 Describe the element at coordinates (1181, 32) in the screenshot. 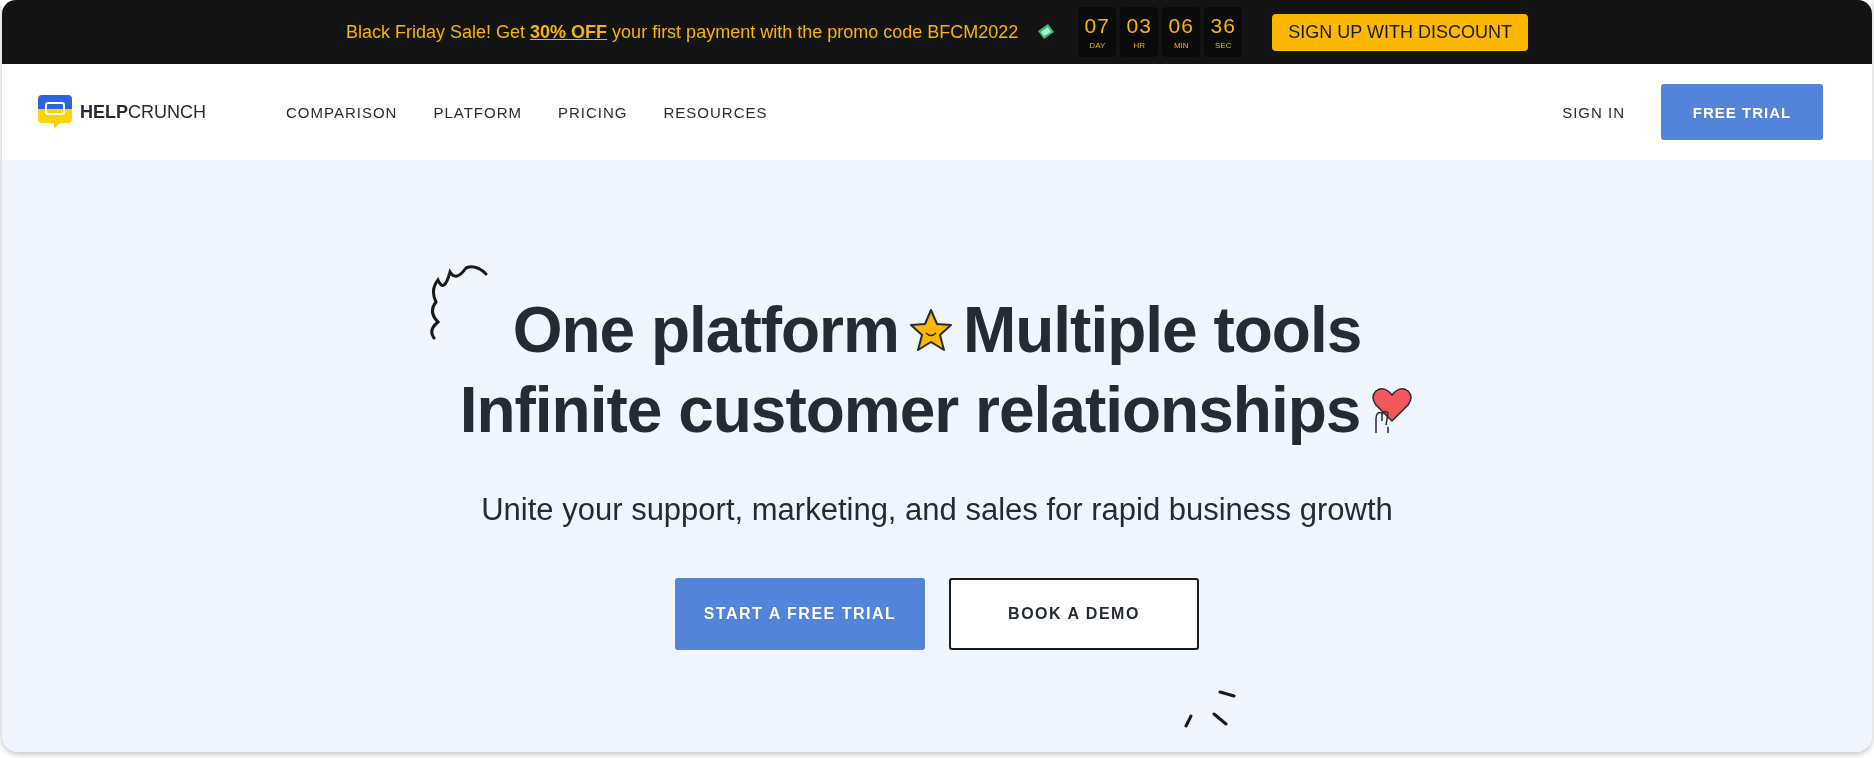

I see `countdown-unit: 06 MIN` at that location.